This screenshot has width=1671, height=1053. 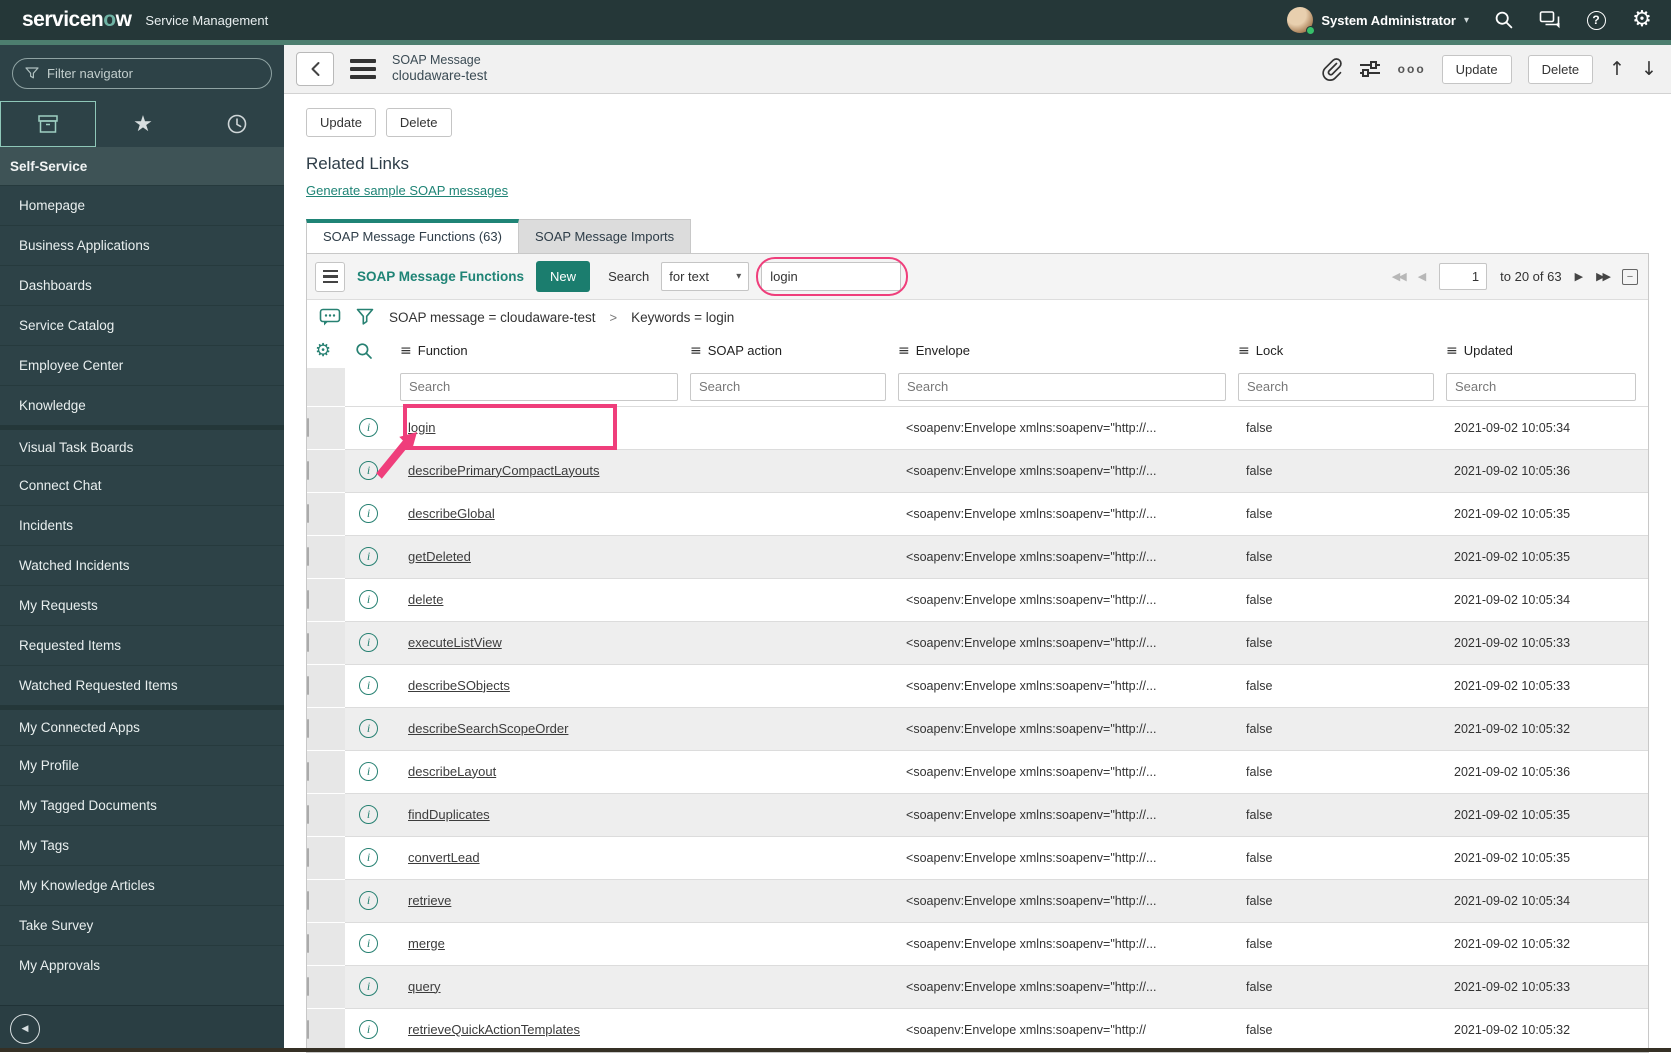 I want to click on global-search-icon, so click(x=1504, y=20).